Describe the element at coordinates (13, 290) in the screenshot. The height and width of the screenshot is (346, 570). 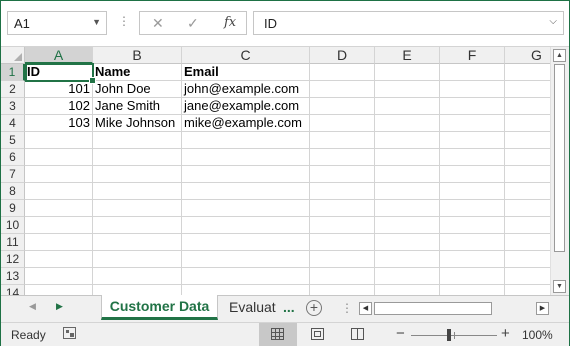
I see `row-header-14: 14` at that location.